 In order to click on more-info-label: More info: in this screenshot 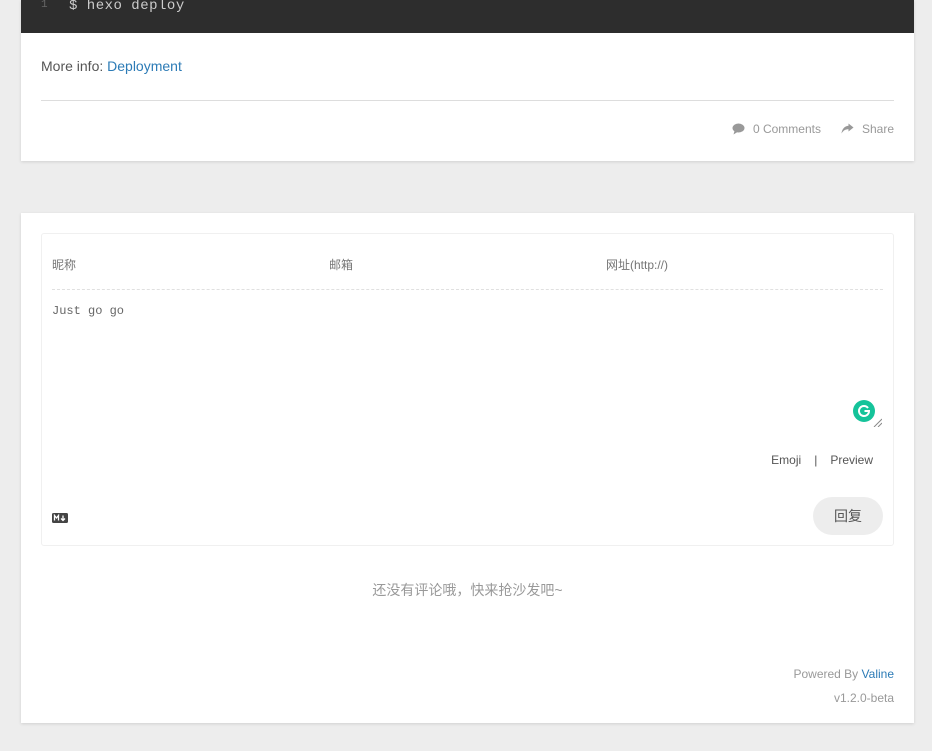, I will do `click(72, 66)`.